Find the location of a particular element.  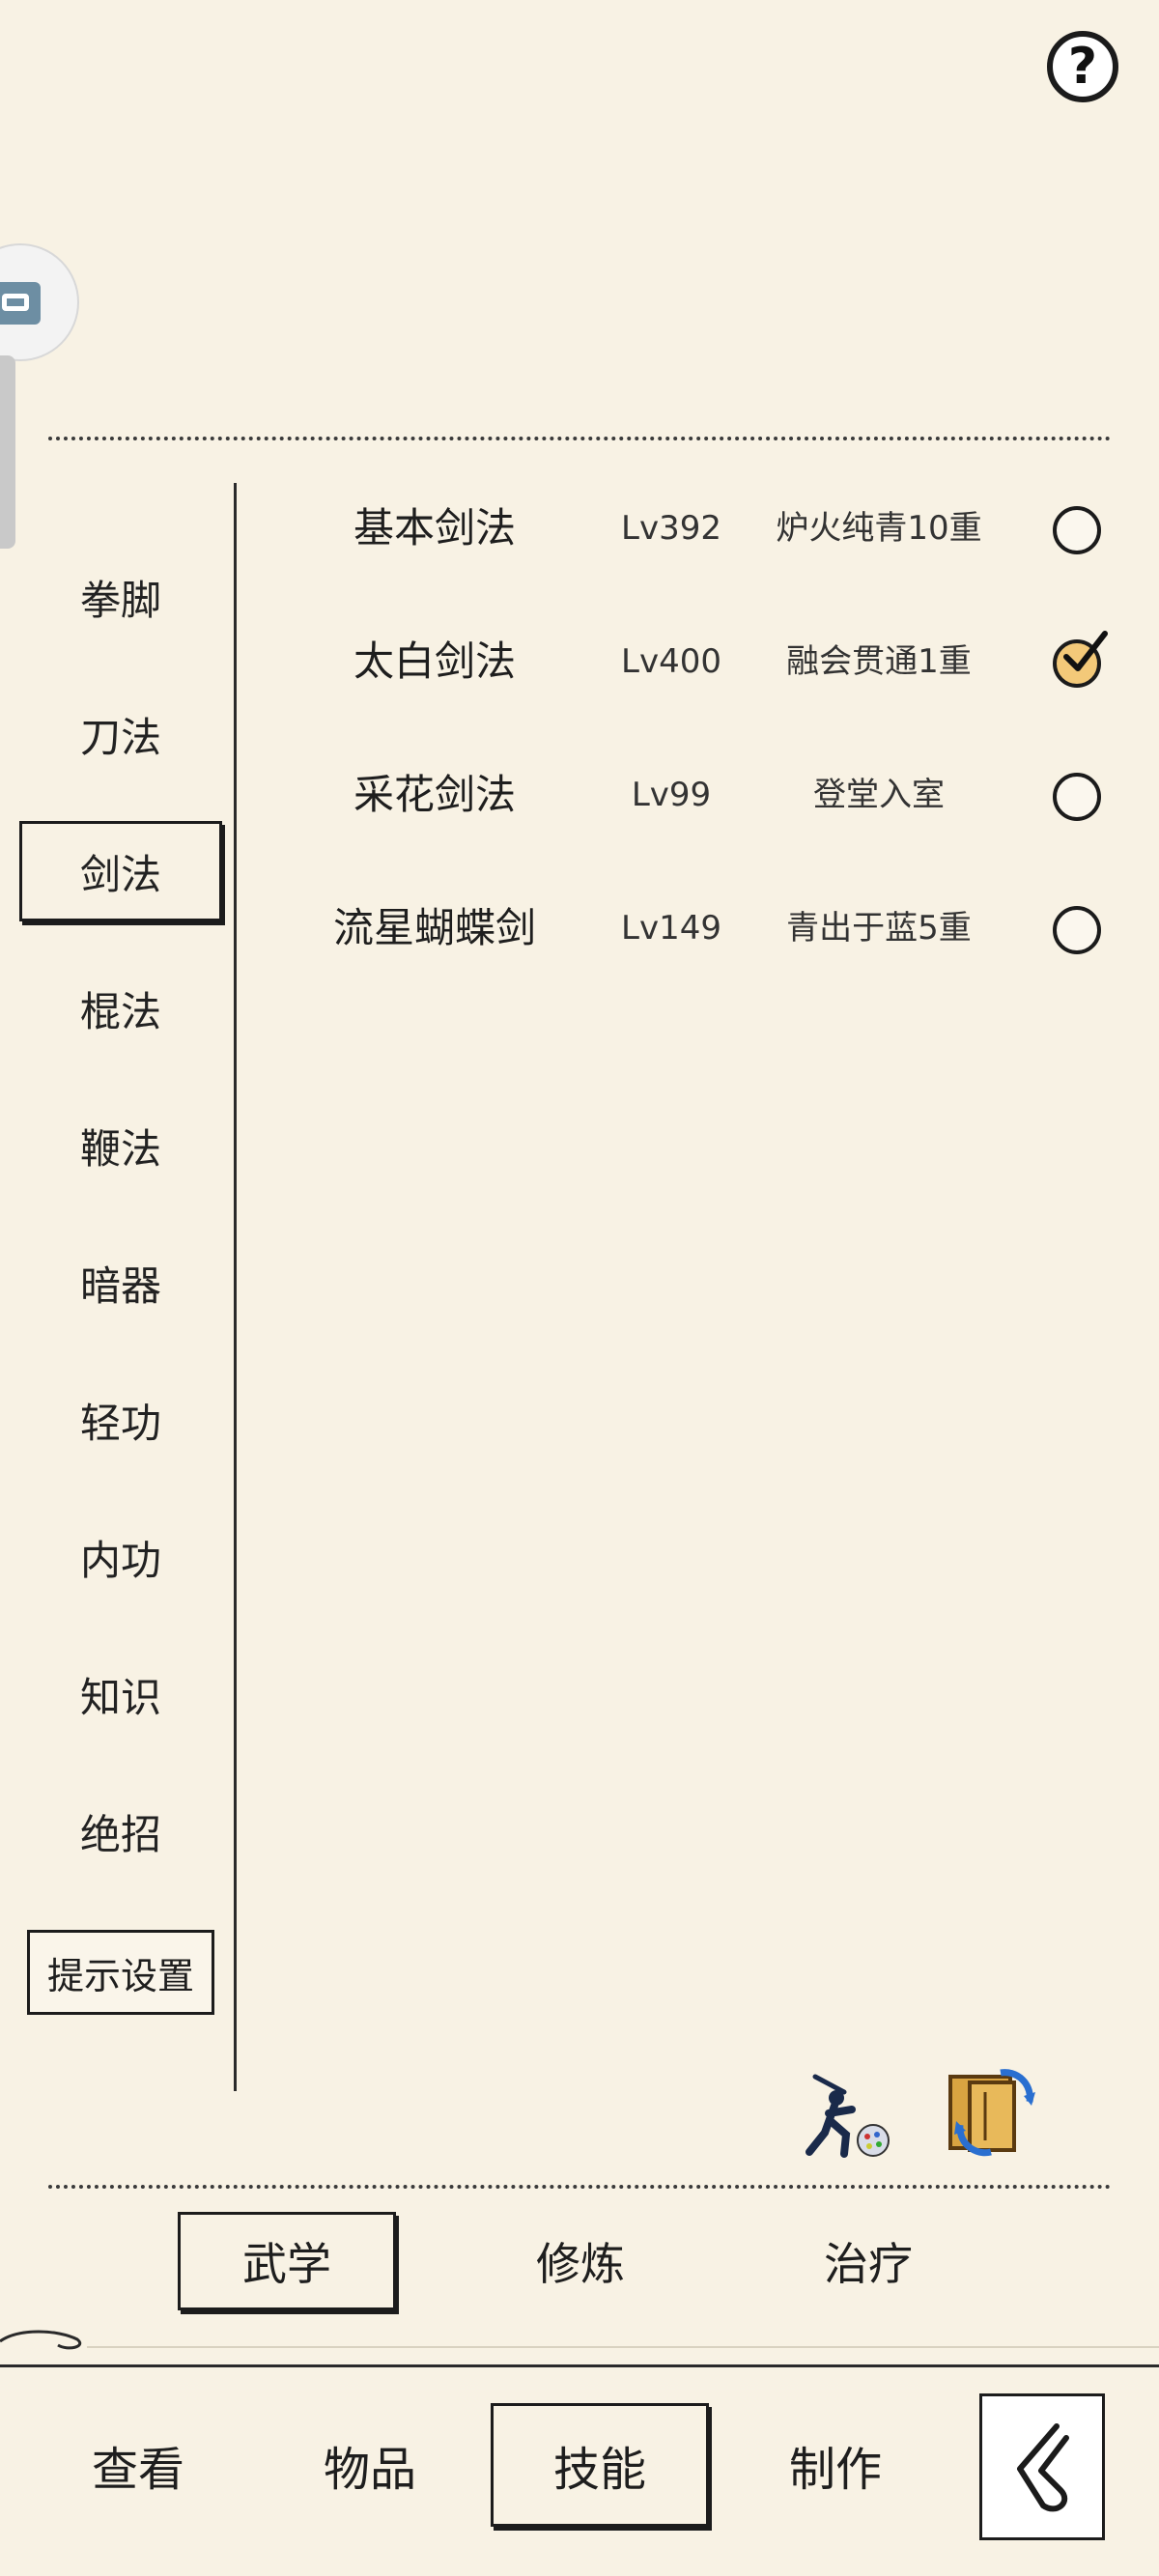

skill-name: 流星蝴蝶剑 is located at coordinates (434, 927).